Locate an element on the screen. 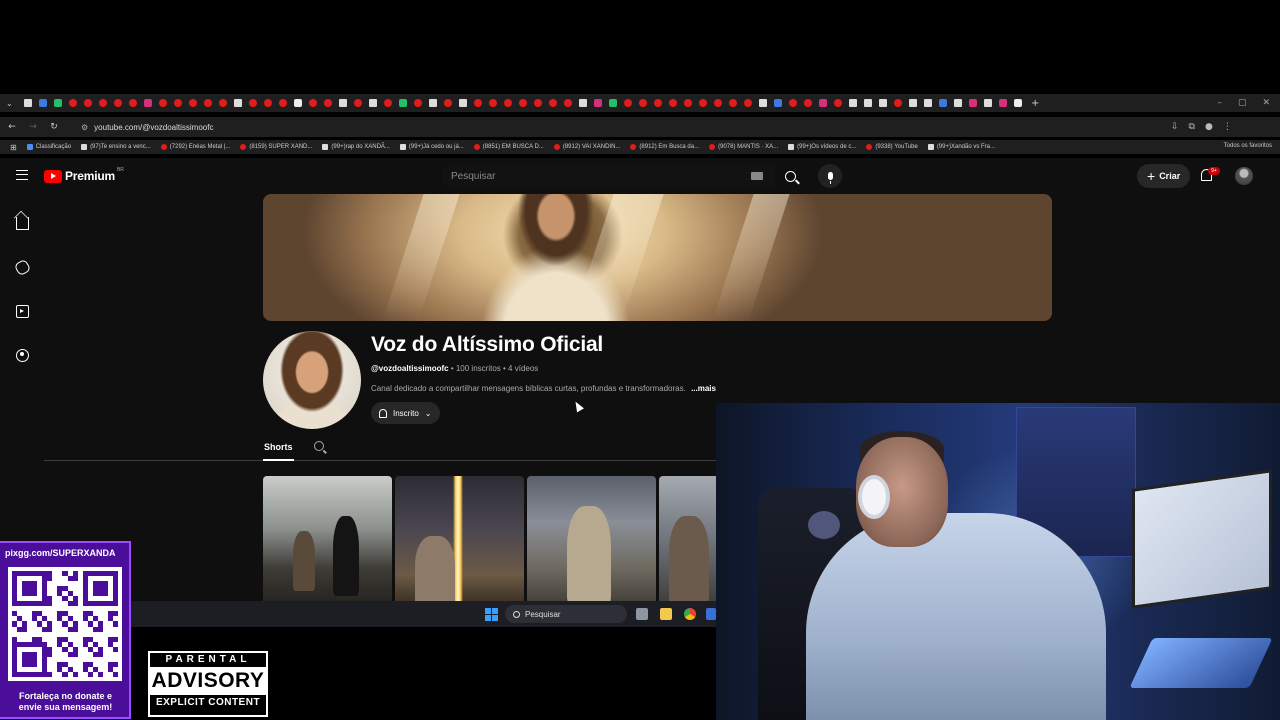 This screenshot has width=1280, height=720. create-button: + Criar is located at coordinates (1164, 176).